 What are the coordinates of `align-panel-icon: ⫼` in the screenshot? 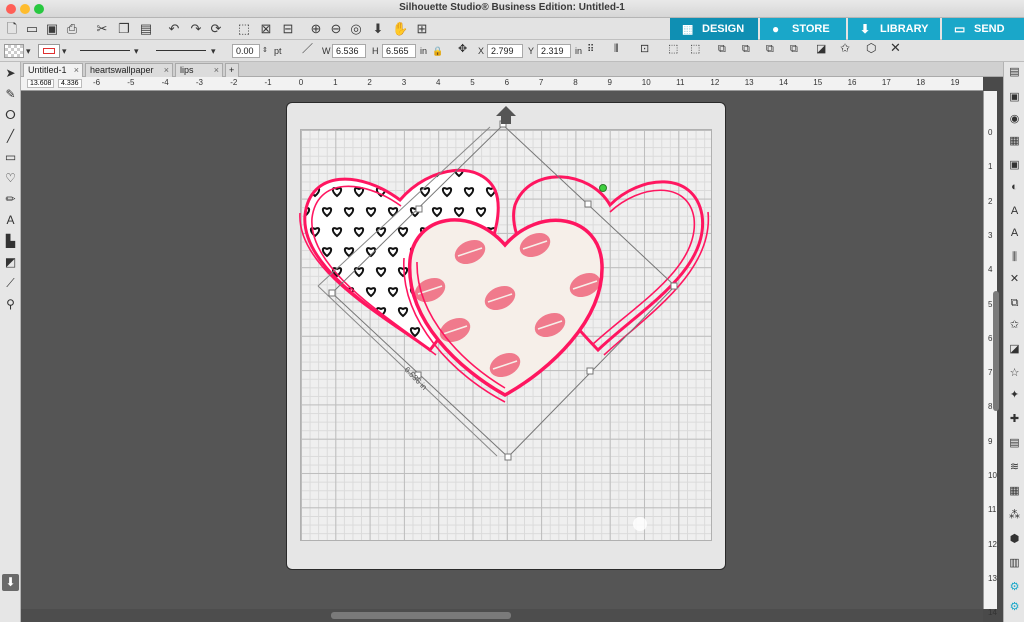 It's located at (1014, 257).